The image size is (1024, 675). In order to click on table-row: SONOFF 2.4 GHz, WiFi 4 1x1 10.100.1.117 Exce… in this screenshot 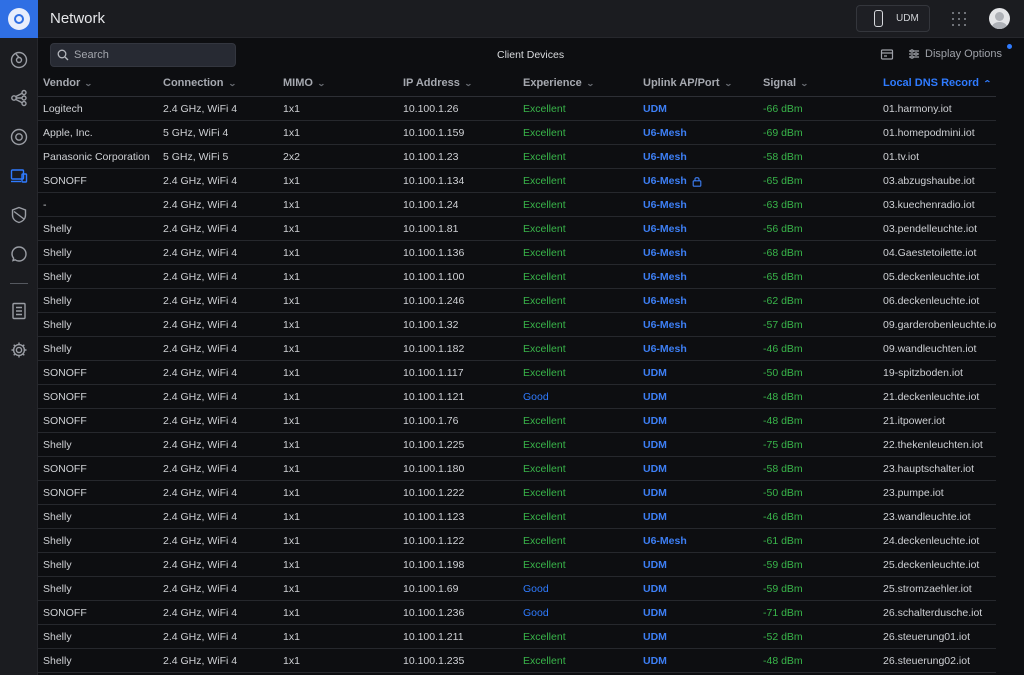, I will do `click(517, 373)`.